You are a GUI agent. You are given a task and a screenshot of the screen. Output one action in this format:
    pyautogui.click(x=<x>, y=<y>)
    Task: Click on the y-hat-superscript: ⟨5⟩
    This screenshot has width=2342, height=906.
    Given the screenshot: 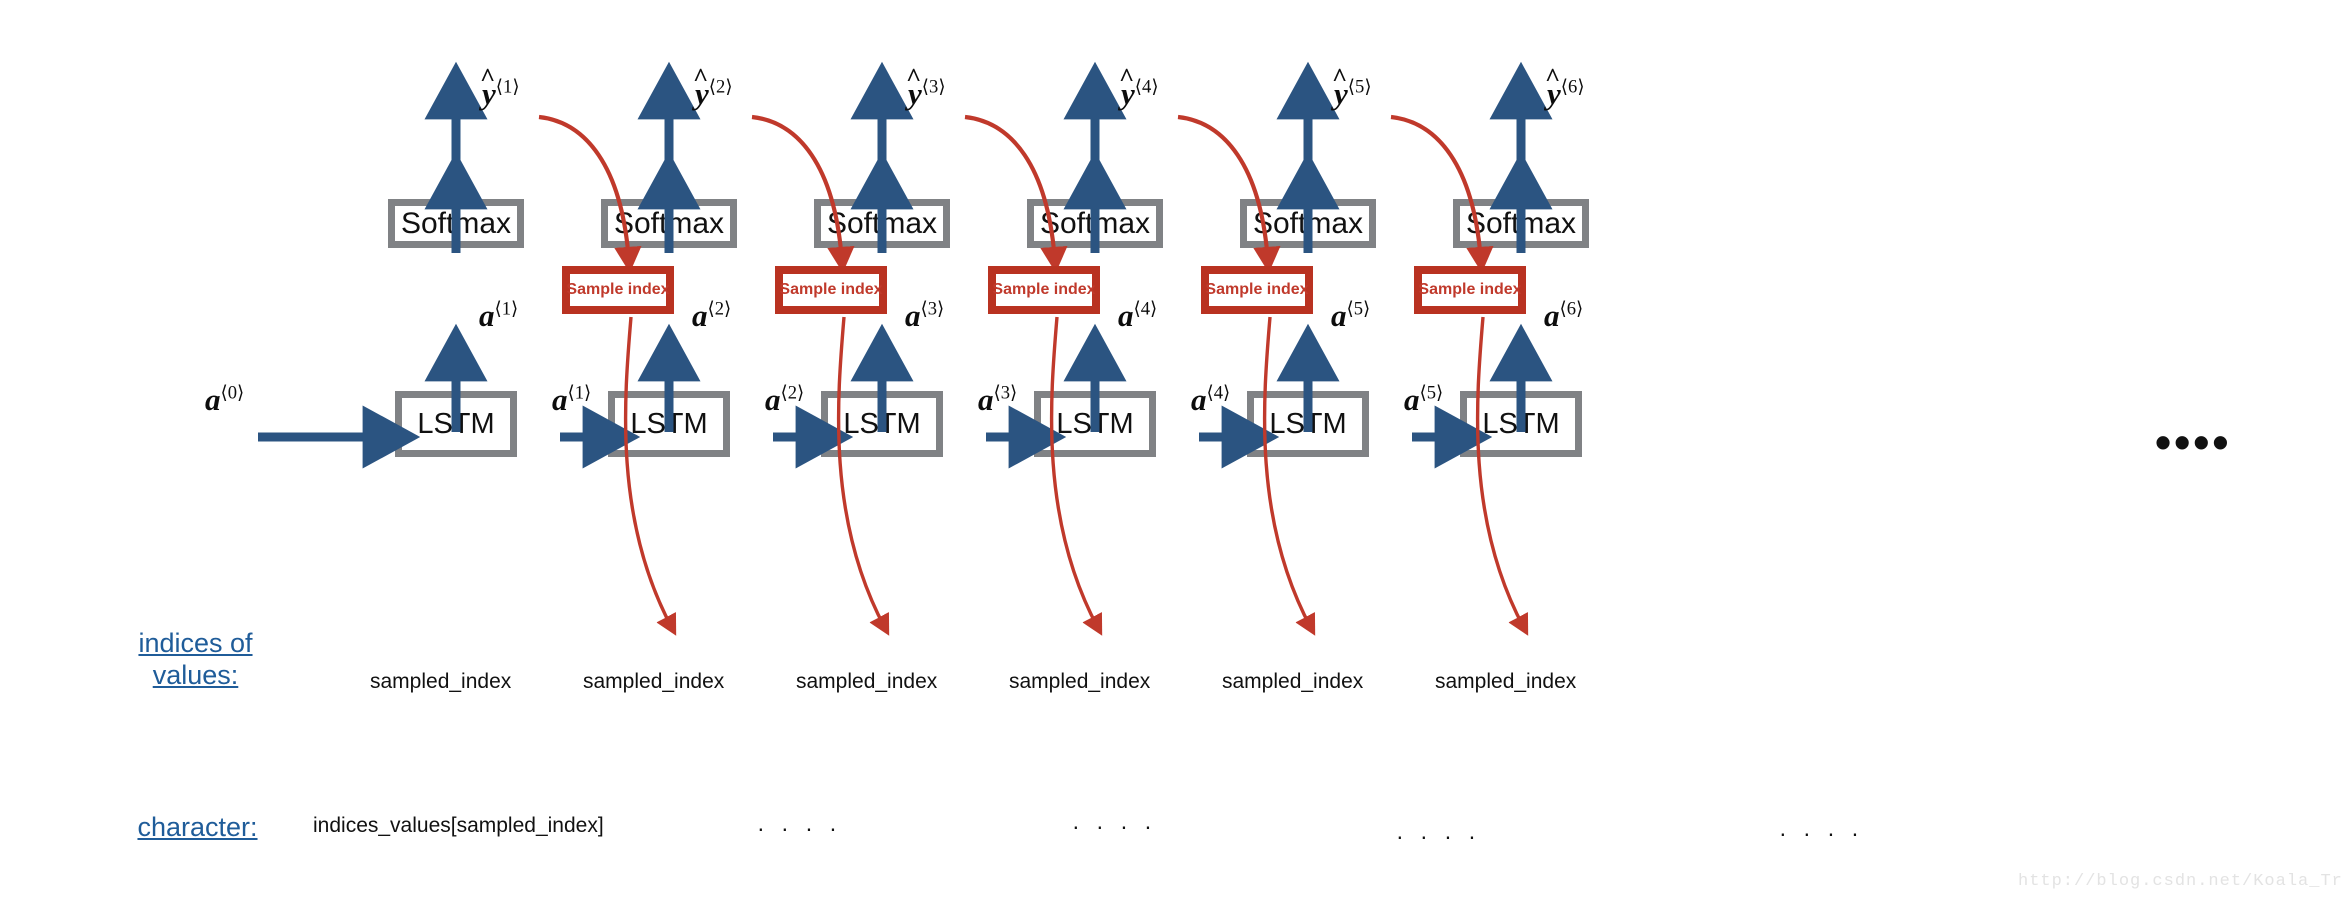 What is the action you would take?
    pyautogui.click(x=1359, y=87)
    